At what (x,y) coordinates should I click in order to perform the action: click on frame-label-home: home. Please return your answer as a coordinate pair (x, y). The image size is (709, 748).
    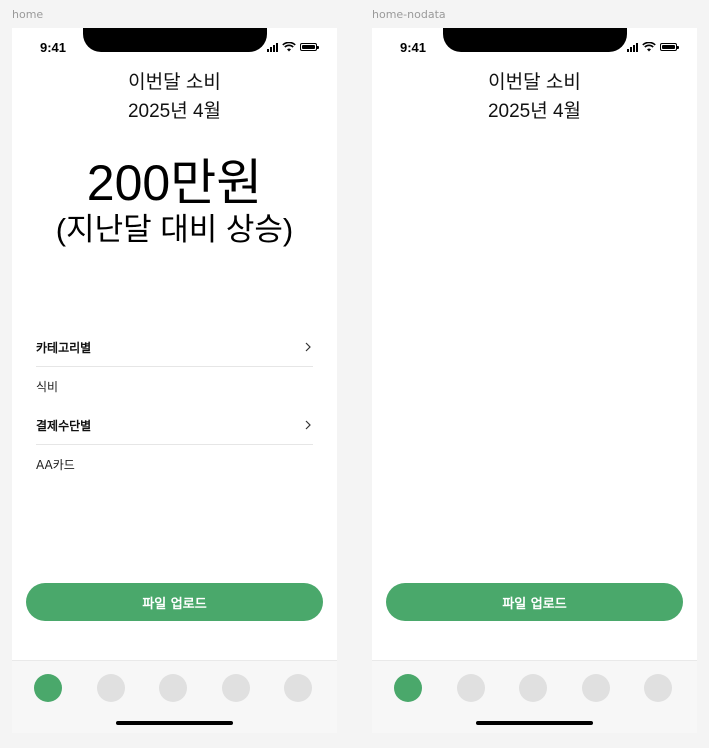
    Looking at the image, I should click on (28, 14).